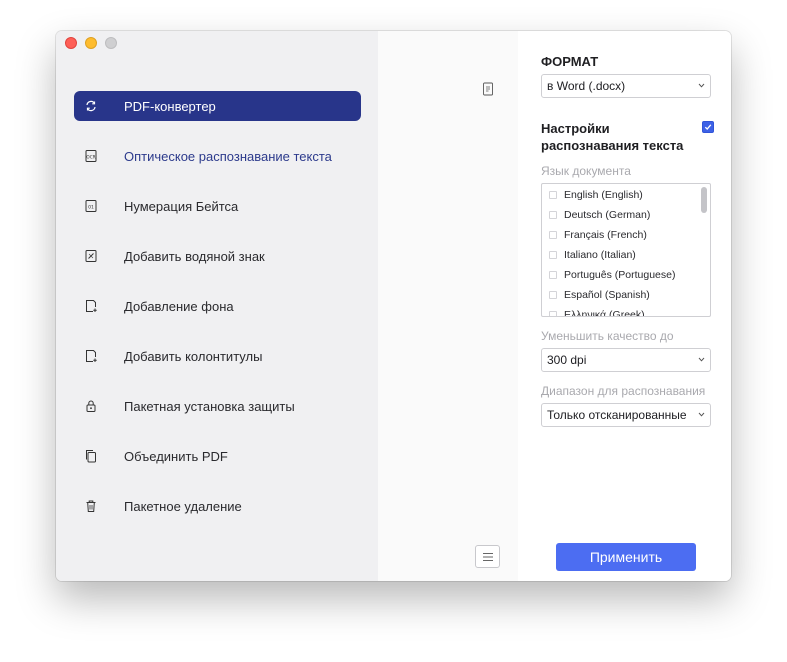 Image resolution: width=787 pixels, height=662 pixels. What do you see at coordinates (91, 506) in the screenshot?
I see `trash-icon` at bounding box center [91, 506].